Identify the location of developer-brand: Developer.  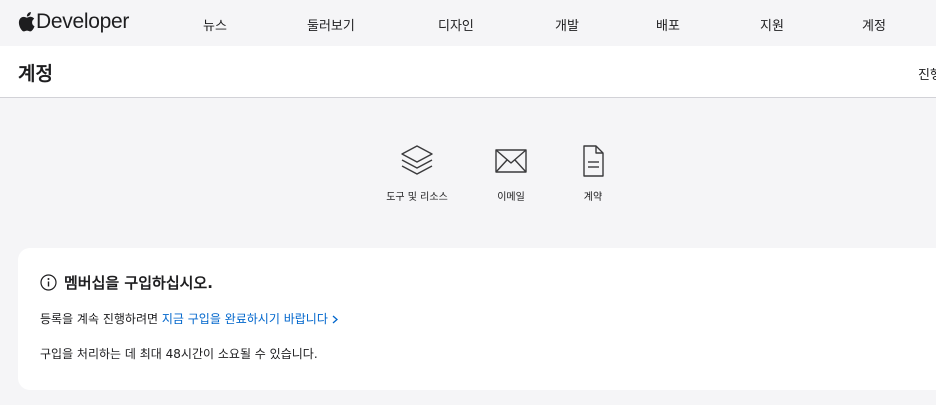
(73, 22).